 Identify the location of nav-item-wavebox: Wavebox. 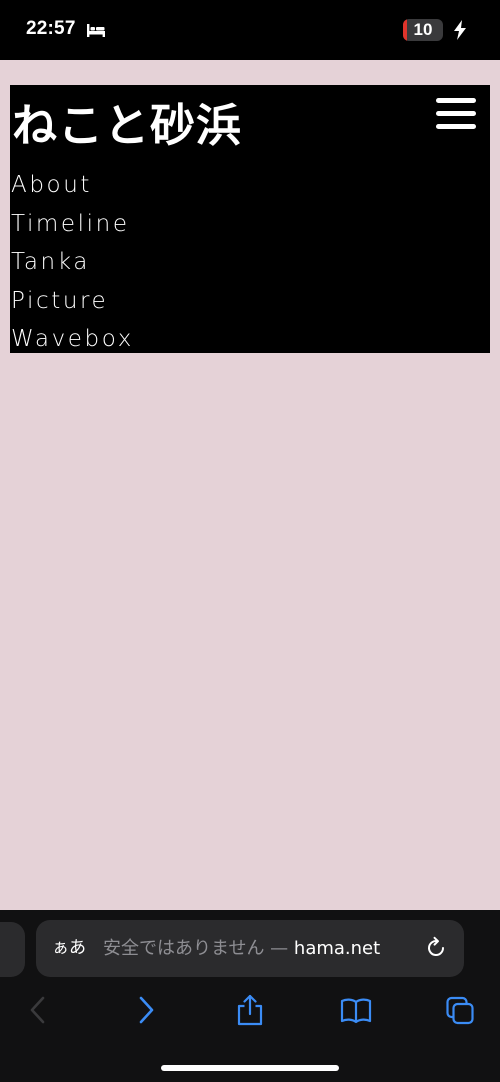
(72, 339).